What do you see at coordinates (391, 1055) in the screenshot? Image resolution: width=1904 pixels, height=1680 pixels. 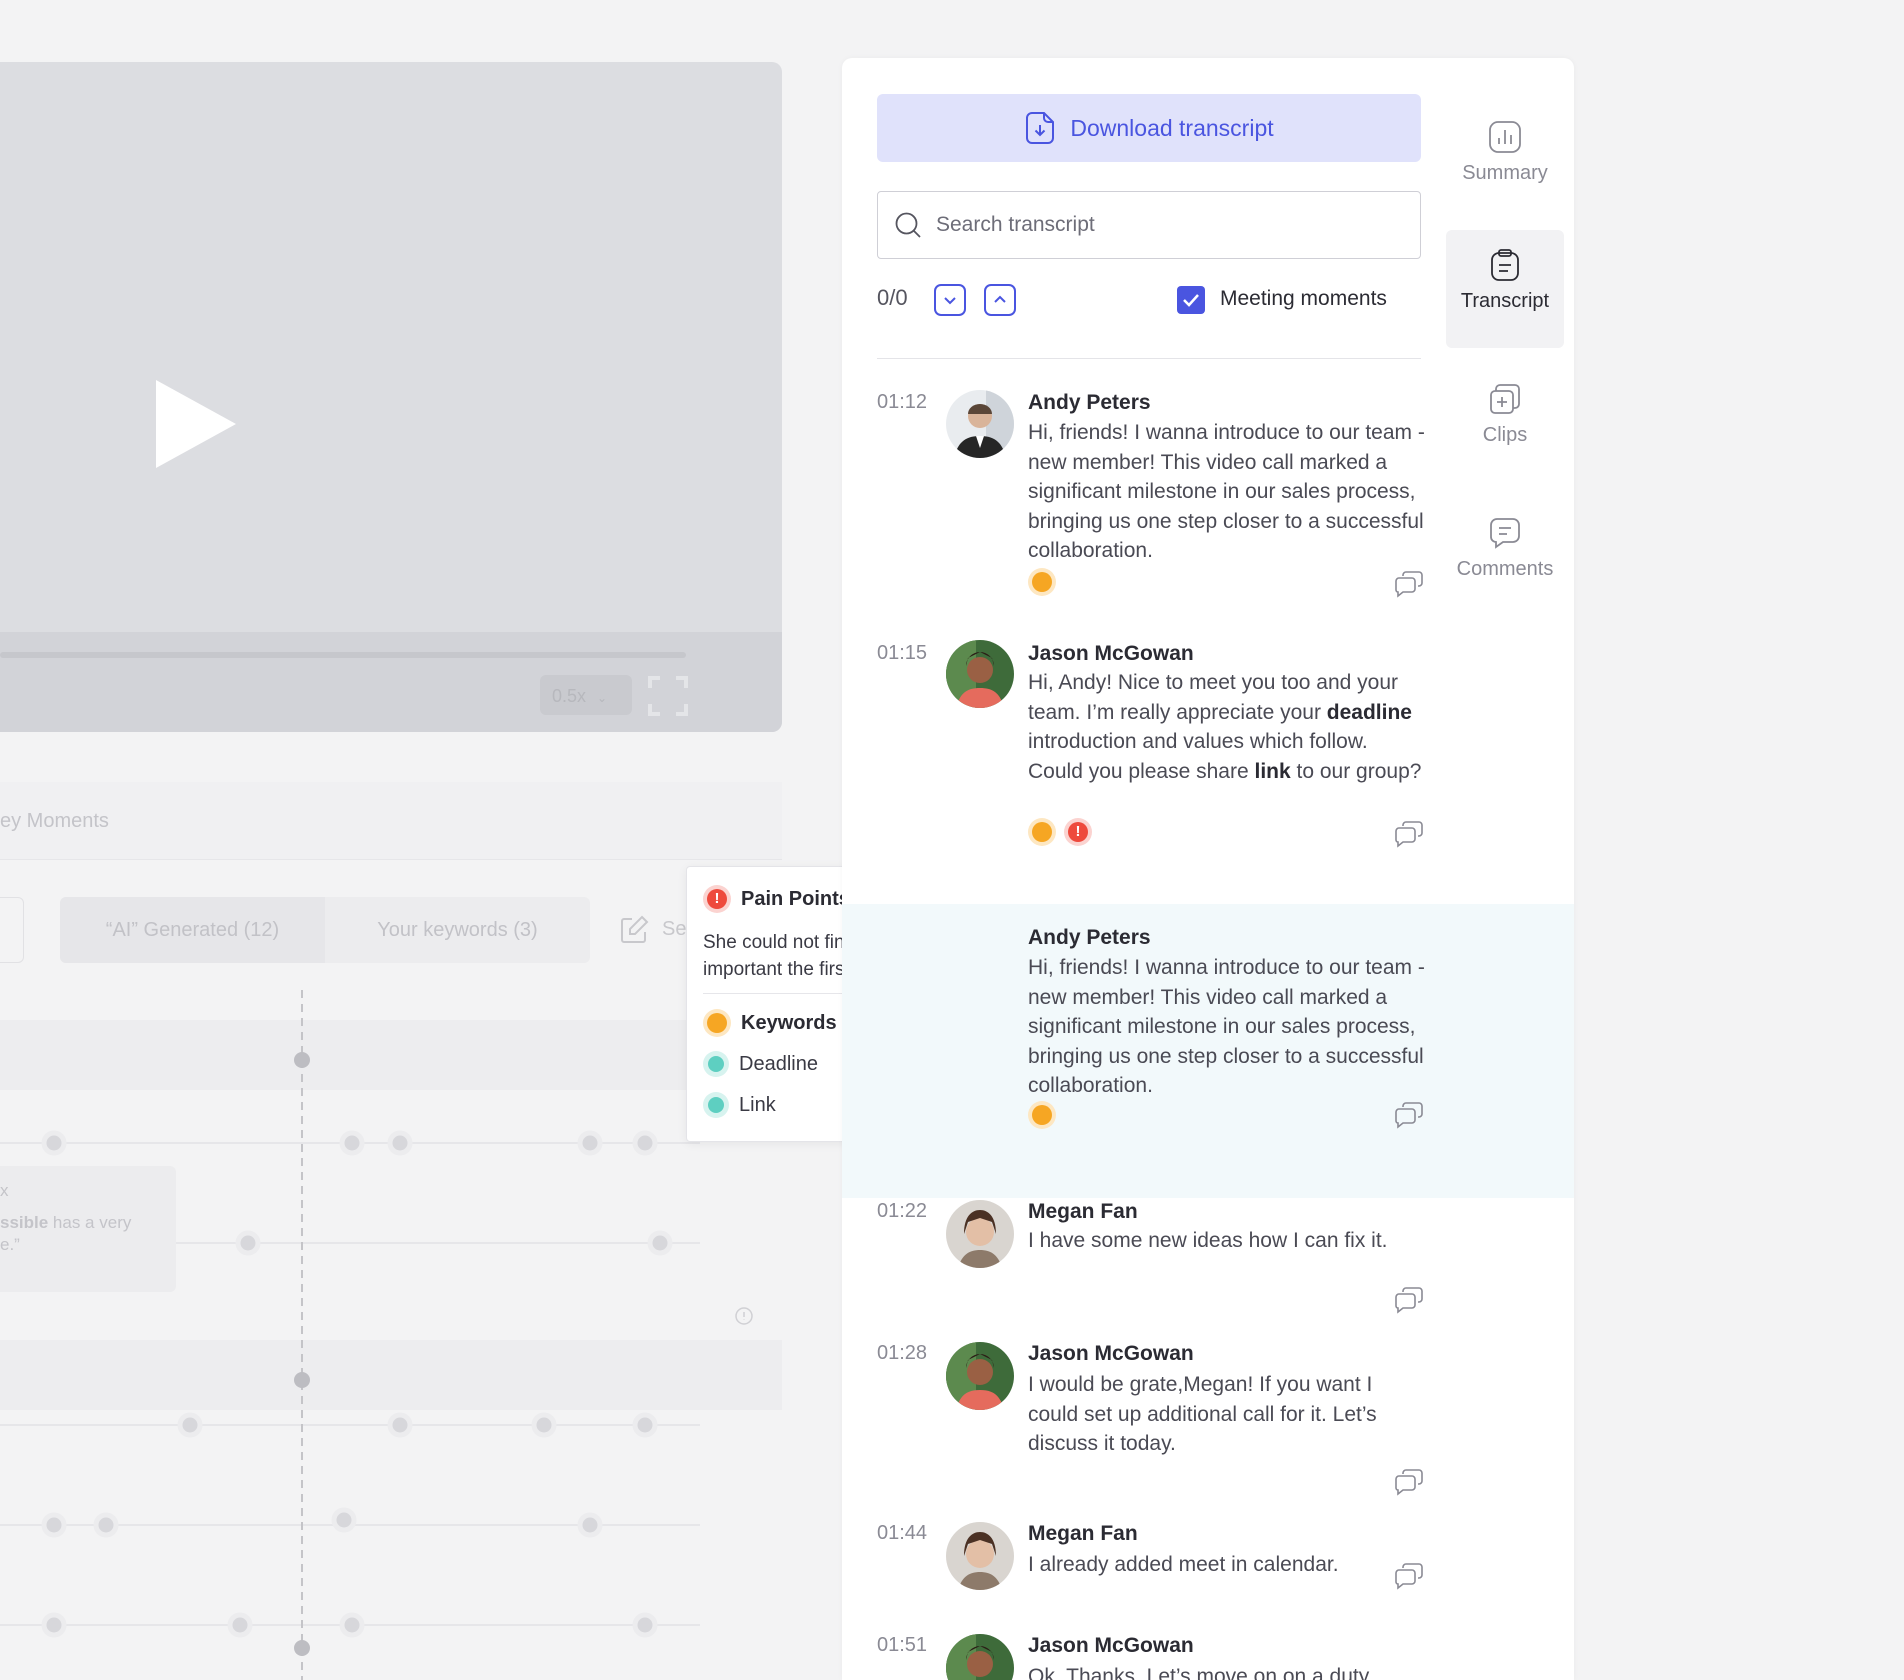 I see `timeline-row-band` at bounding box center [391, 1055].